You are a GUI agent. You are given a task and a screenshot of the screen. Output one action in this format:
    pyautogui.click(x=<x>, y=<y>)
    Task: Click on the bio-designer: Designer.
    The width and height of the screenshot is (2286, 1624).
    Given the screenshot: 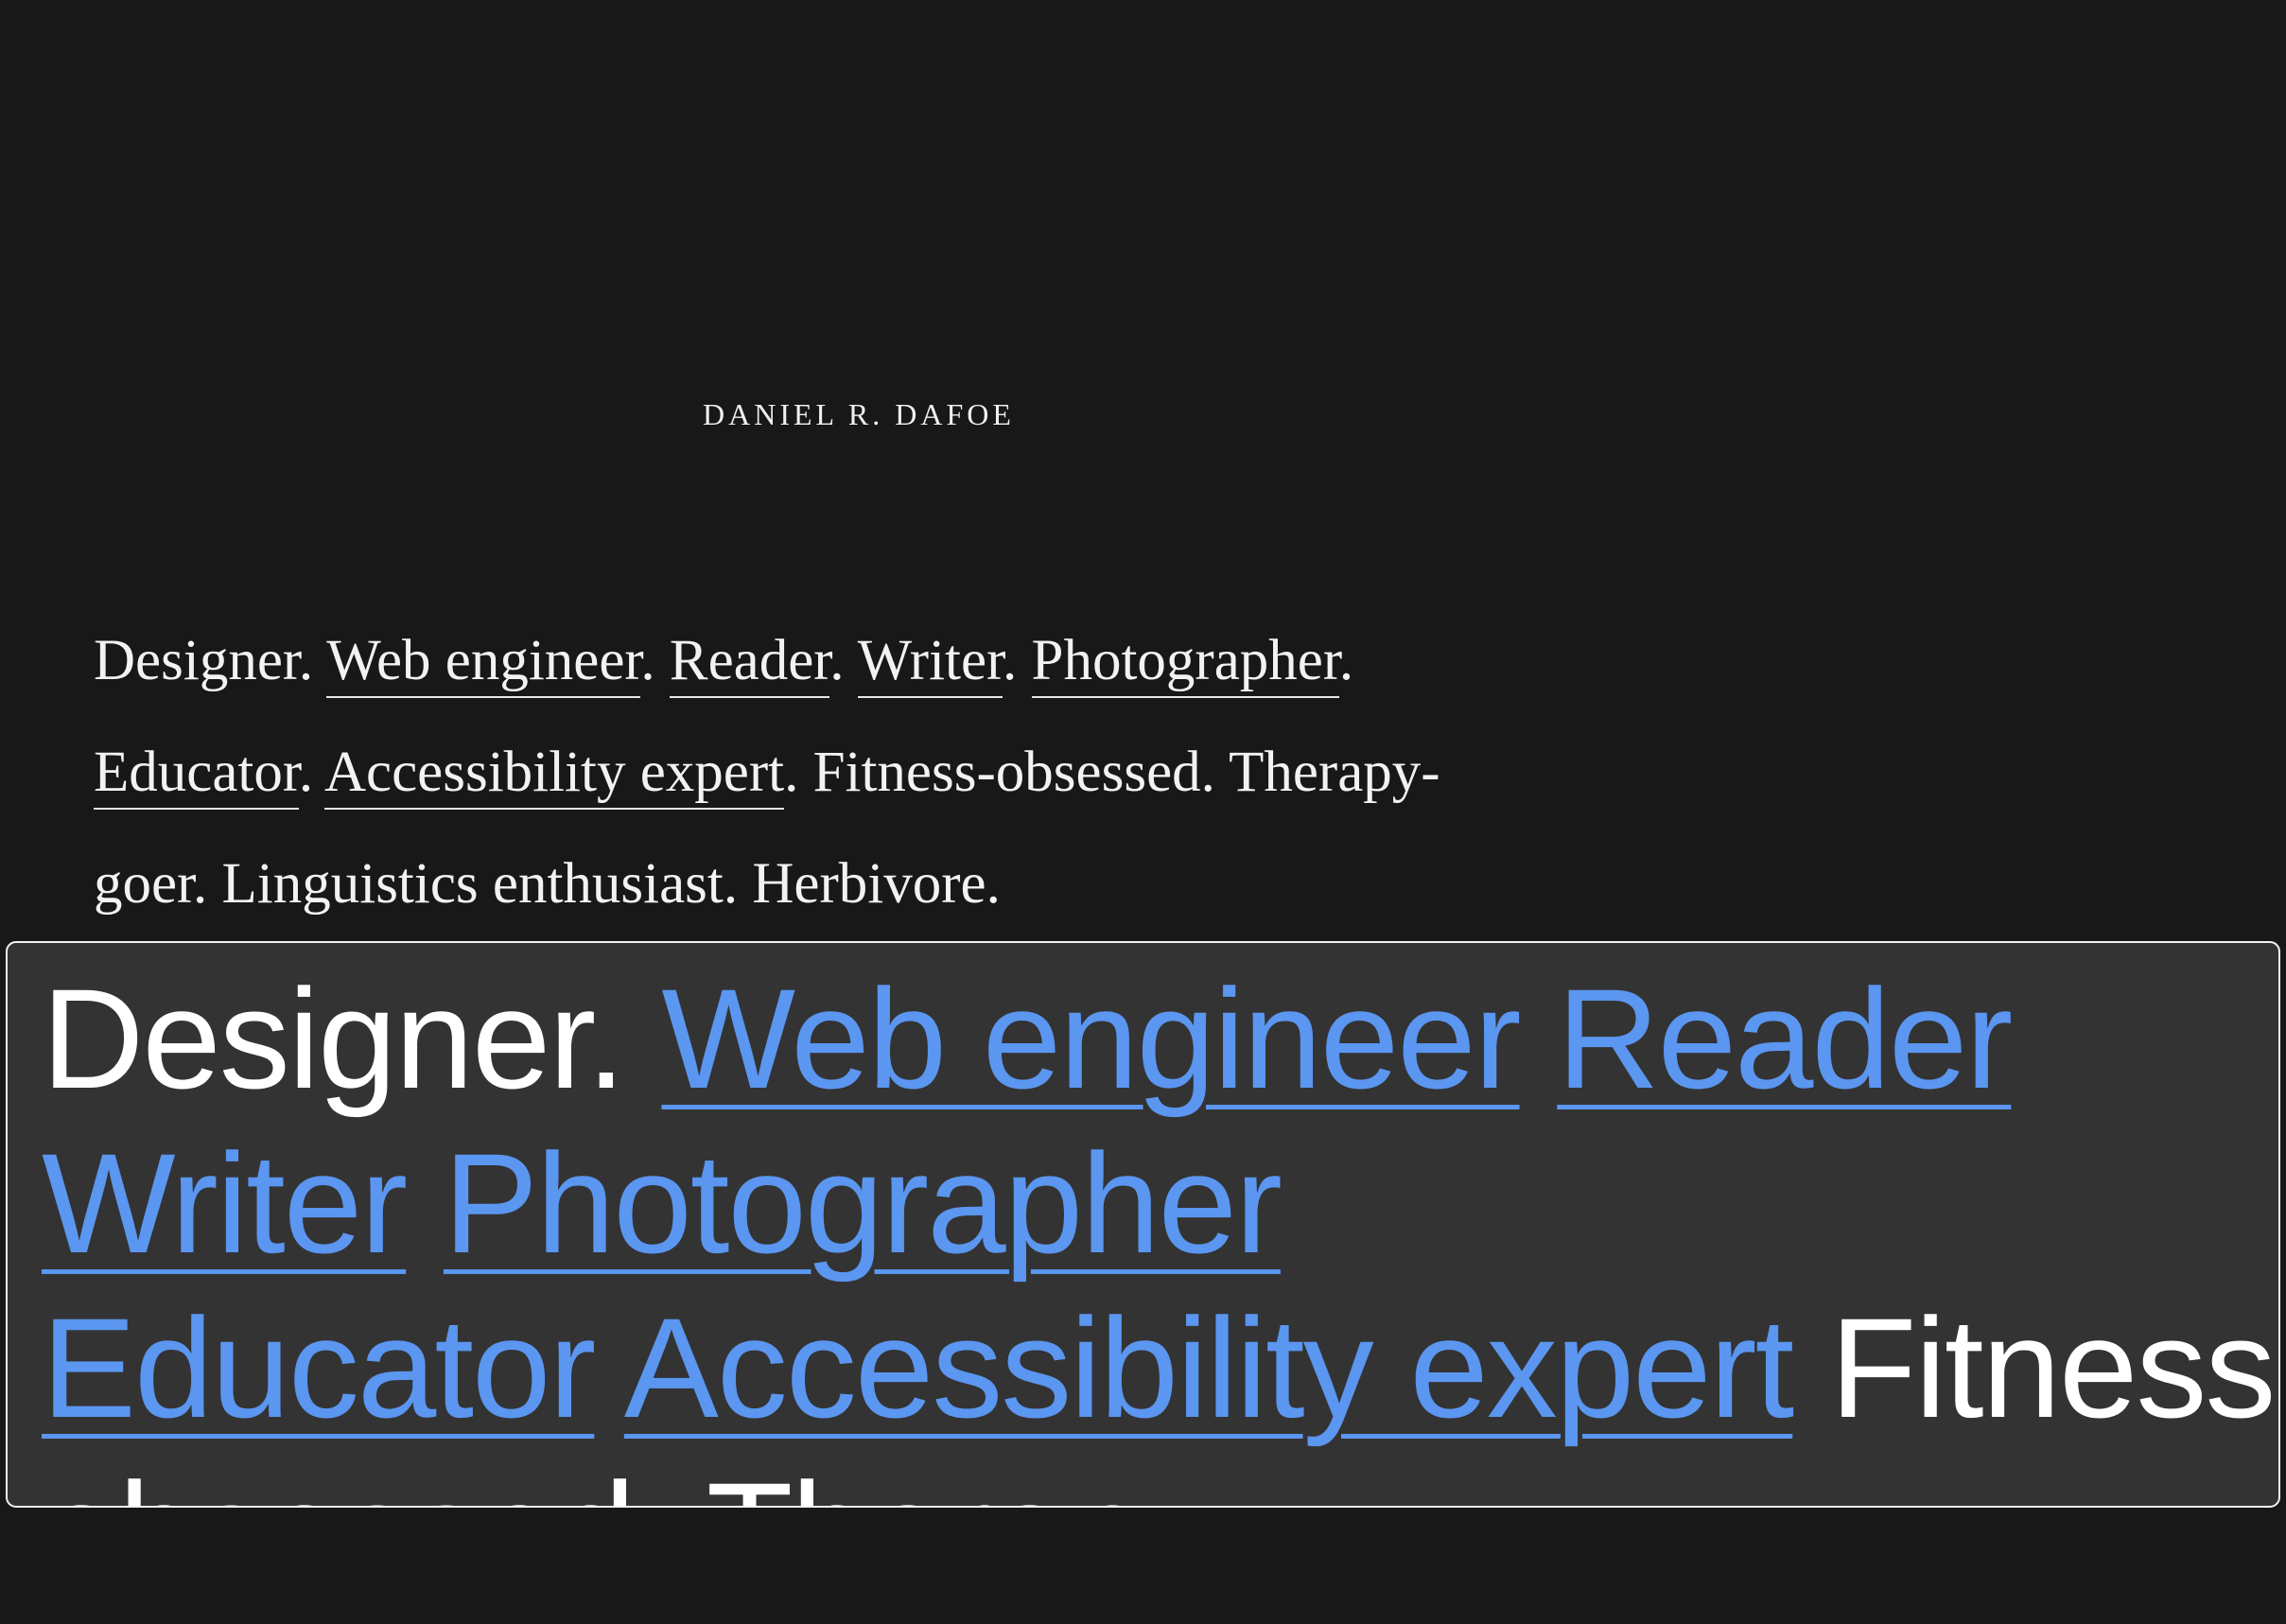 What is the action you would take?
    pyautogui.click(x=204, y=661)
    